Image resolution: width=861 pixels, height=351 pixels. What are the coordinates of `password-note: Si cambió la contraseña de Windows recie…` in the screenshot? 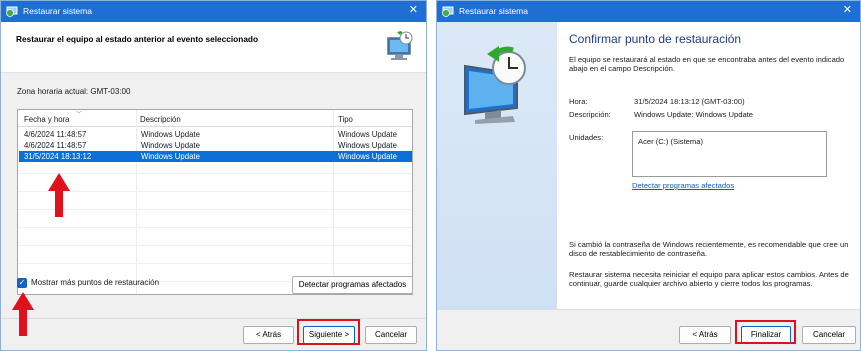 It's located at (709, 249).